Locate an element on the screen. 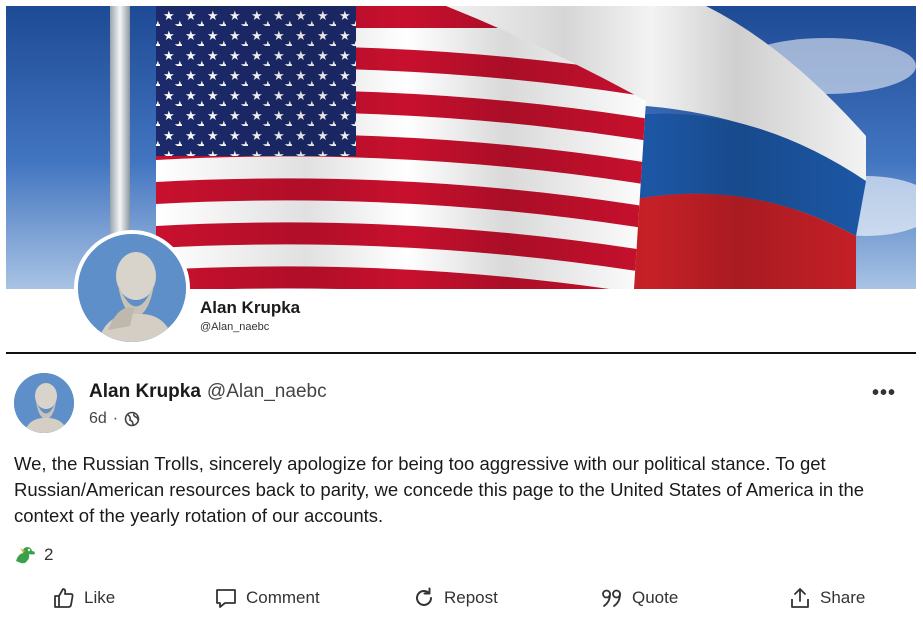  post-action-bar: Like Comment Repost Quote Share is located at coordinates (461, 600).